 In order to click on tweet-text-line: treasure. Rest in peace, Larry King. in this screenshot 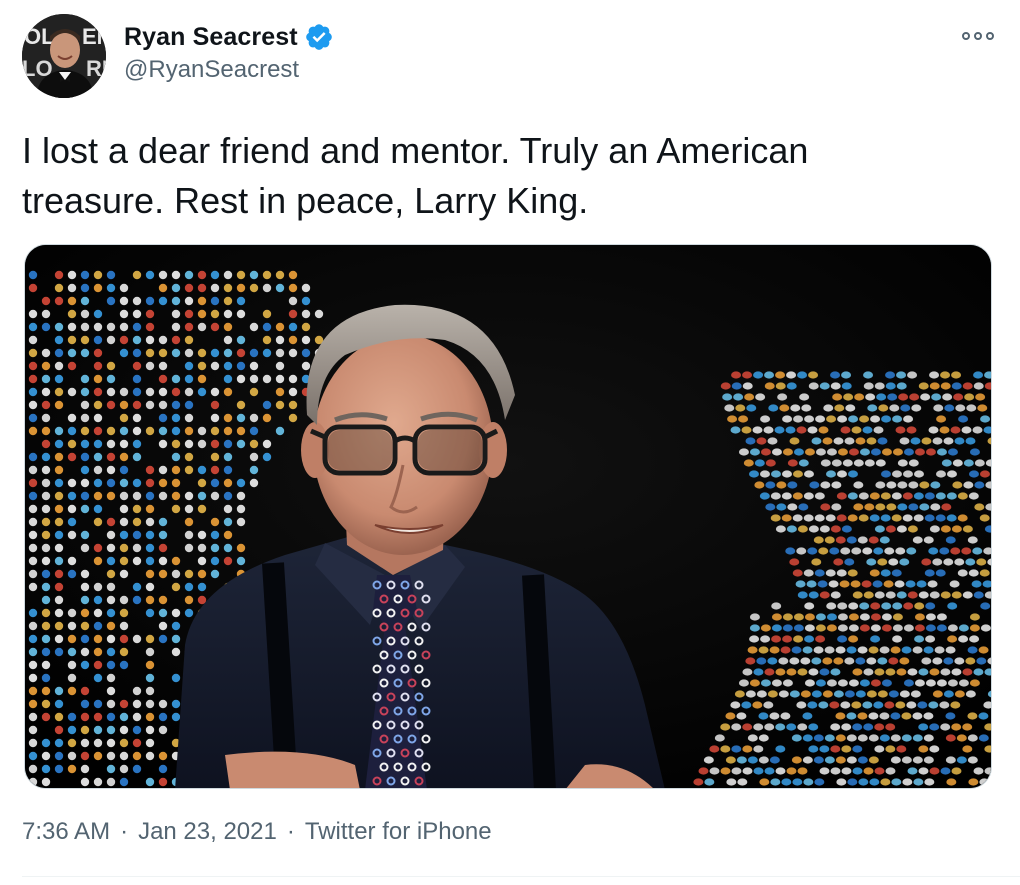, I will do `click(305, 200)`.